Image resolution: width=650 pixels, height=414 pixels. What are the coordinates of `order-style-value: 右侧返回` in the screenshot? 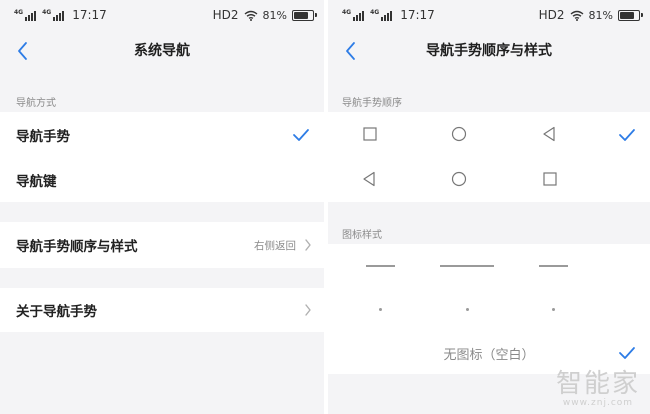 It's located at (275, 245).